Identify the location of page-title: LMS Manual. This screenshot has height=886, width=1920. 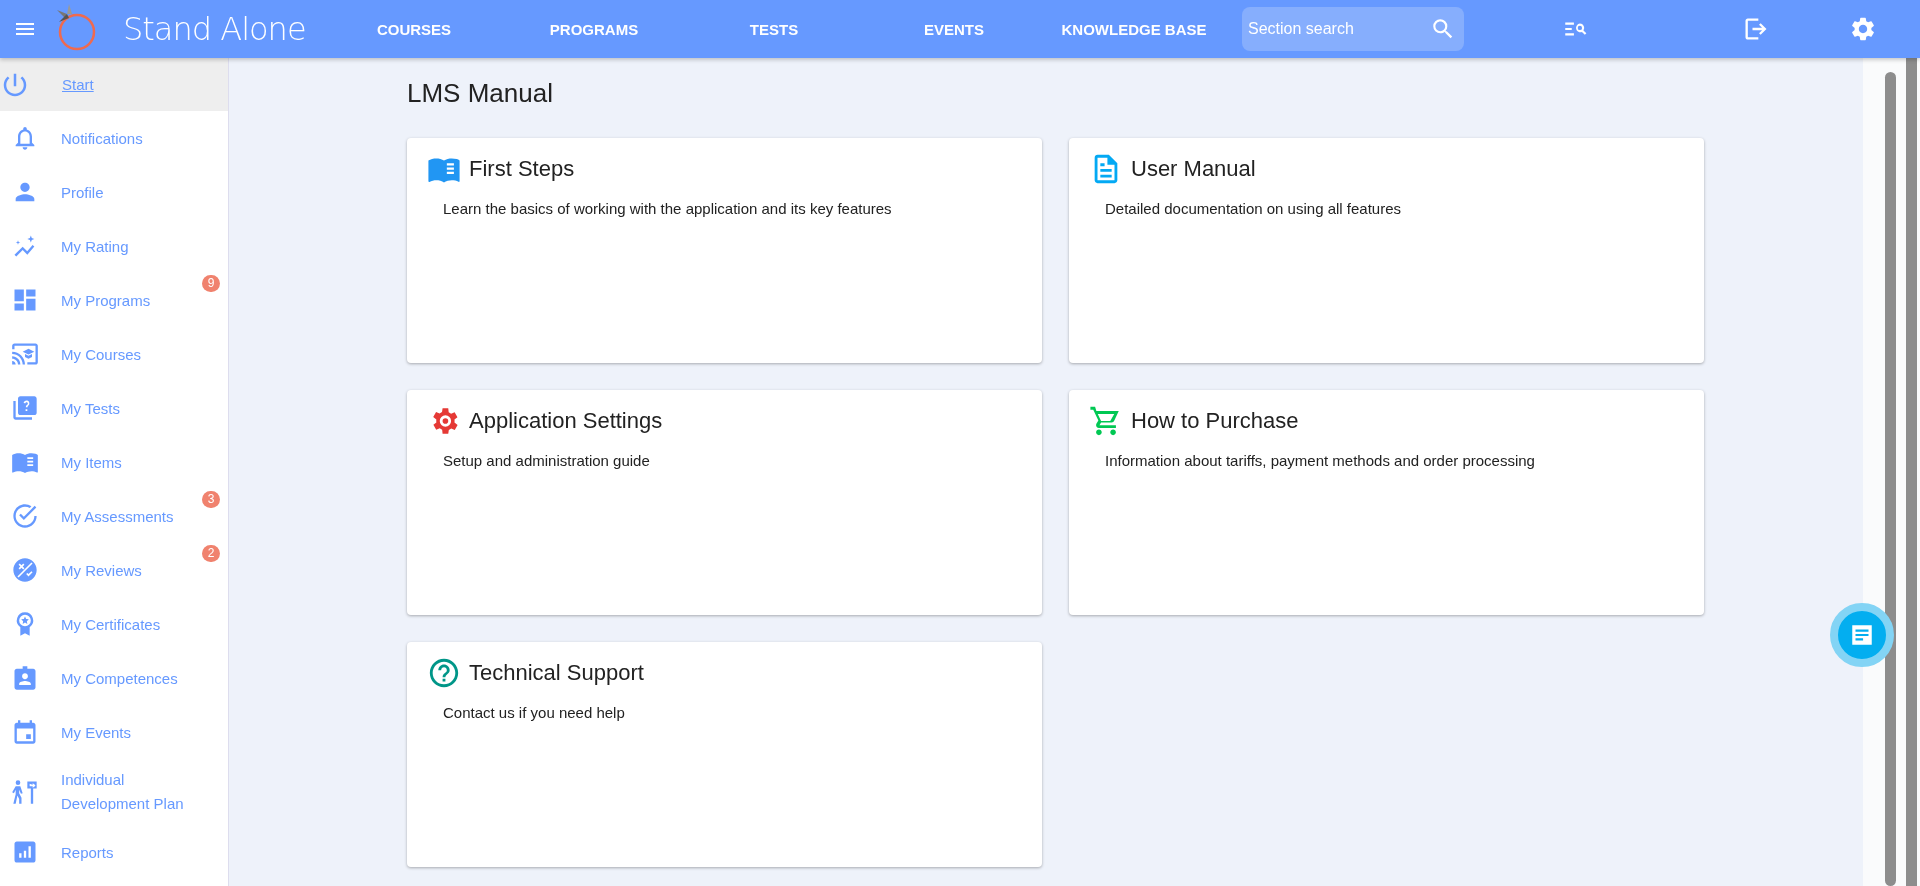
(480, 93).